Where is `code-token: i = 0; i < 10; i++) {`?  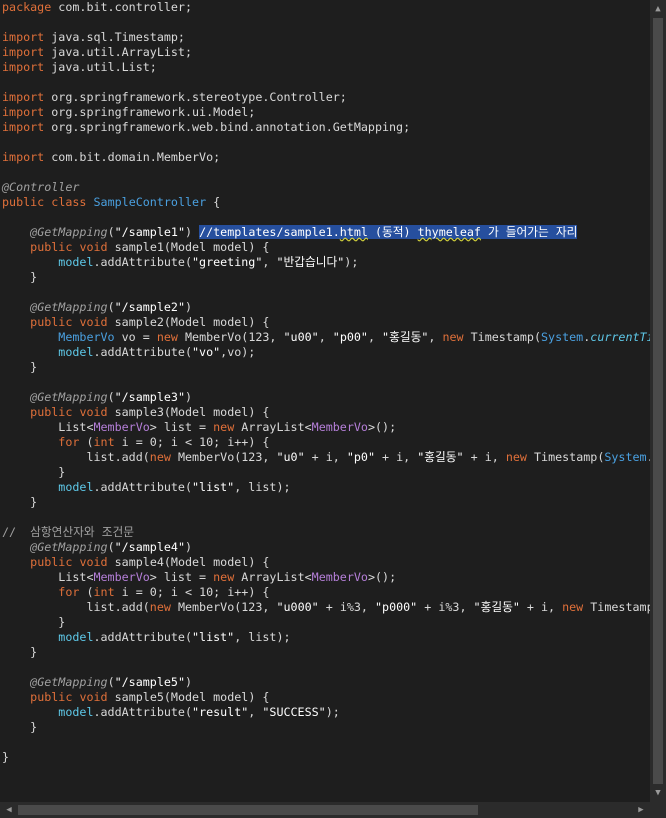 code-token: i = 0; i < 10; i++) { is located at coordinates (192, 442).